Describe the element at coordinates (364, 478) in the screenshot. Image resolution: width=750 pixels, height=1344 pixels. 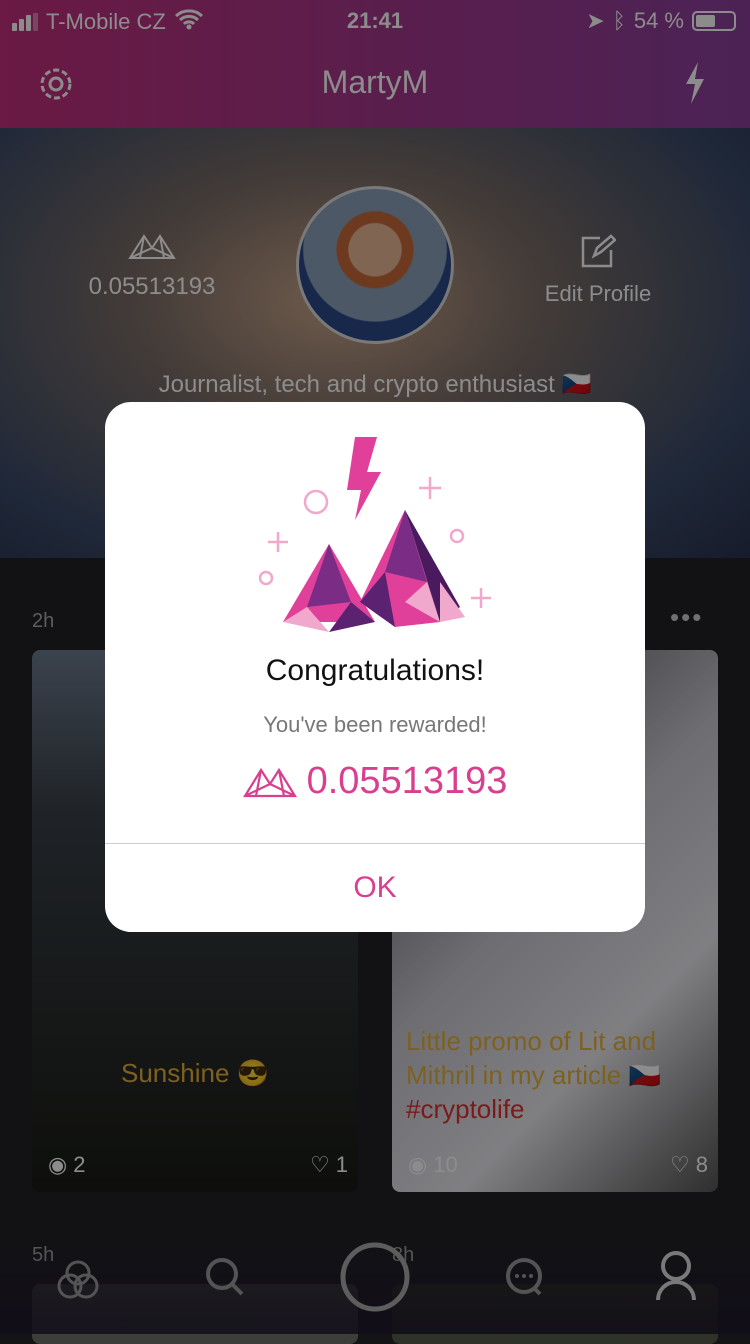
I see `lightning-icon` at that location.